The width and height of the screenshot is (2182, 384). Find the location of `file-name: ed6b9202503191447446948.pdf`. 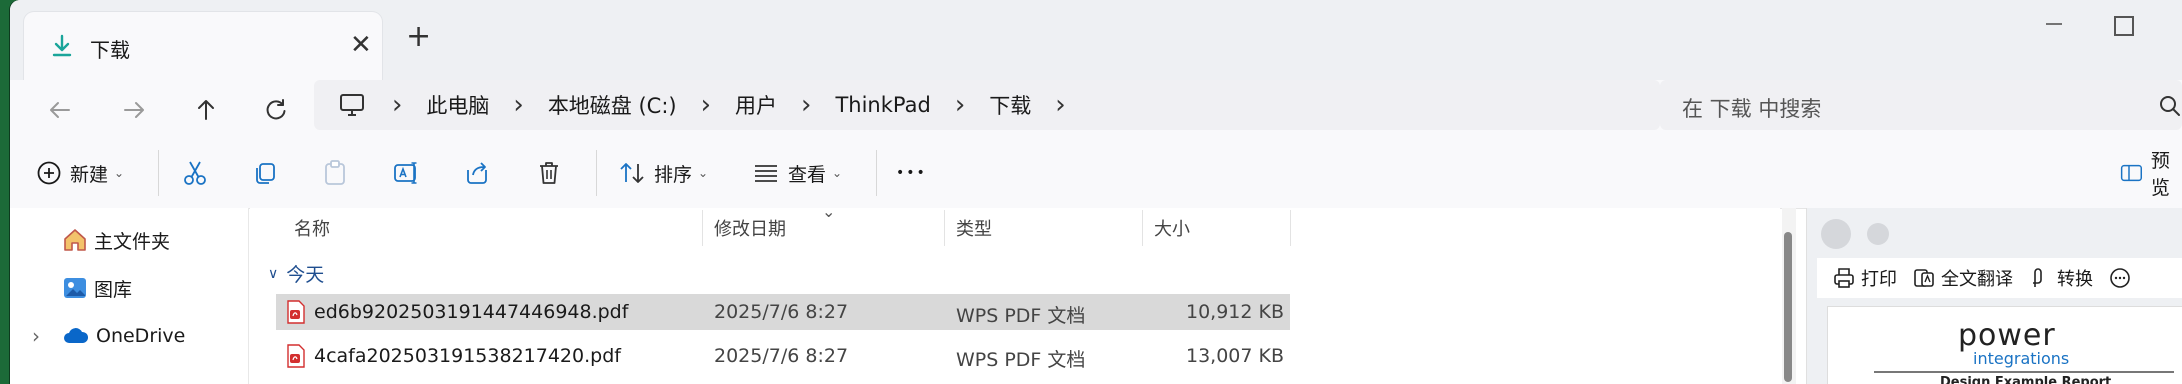

file-name: ed6b9202503191447446948.pdf is located at coordinates (471, 312).